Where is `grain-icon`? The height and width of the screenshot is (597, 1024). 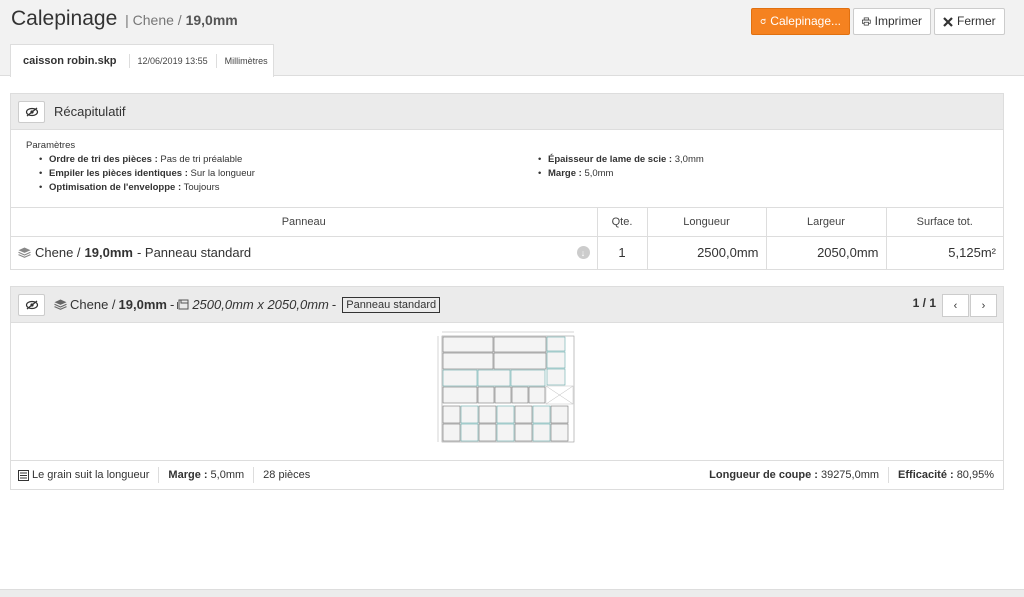 grain-icon is located at coordinates (23, 475).